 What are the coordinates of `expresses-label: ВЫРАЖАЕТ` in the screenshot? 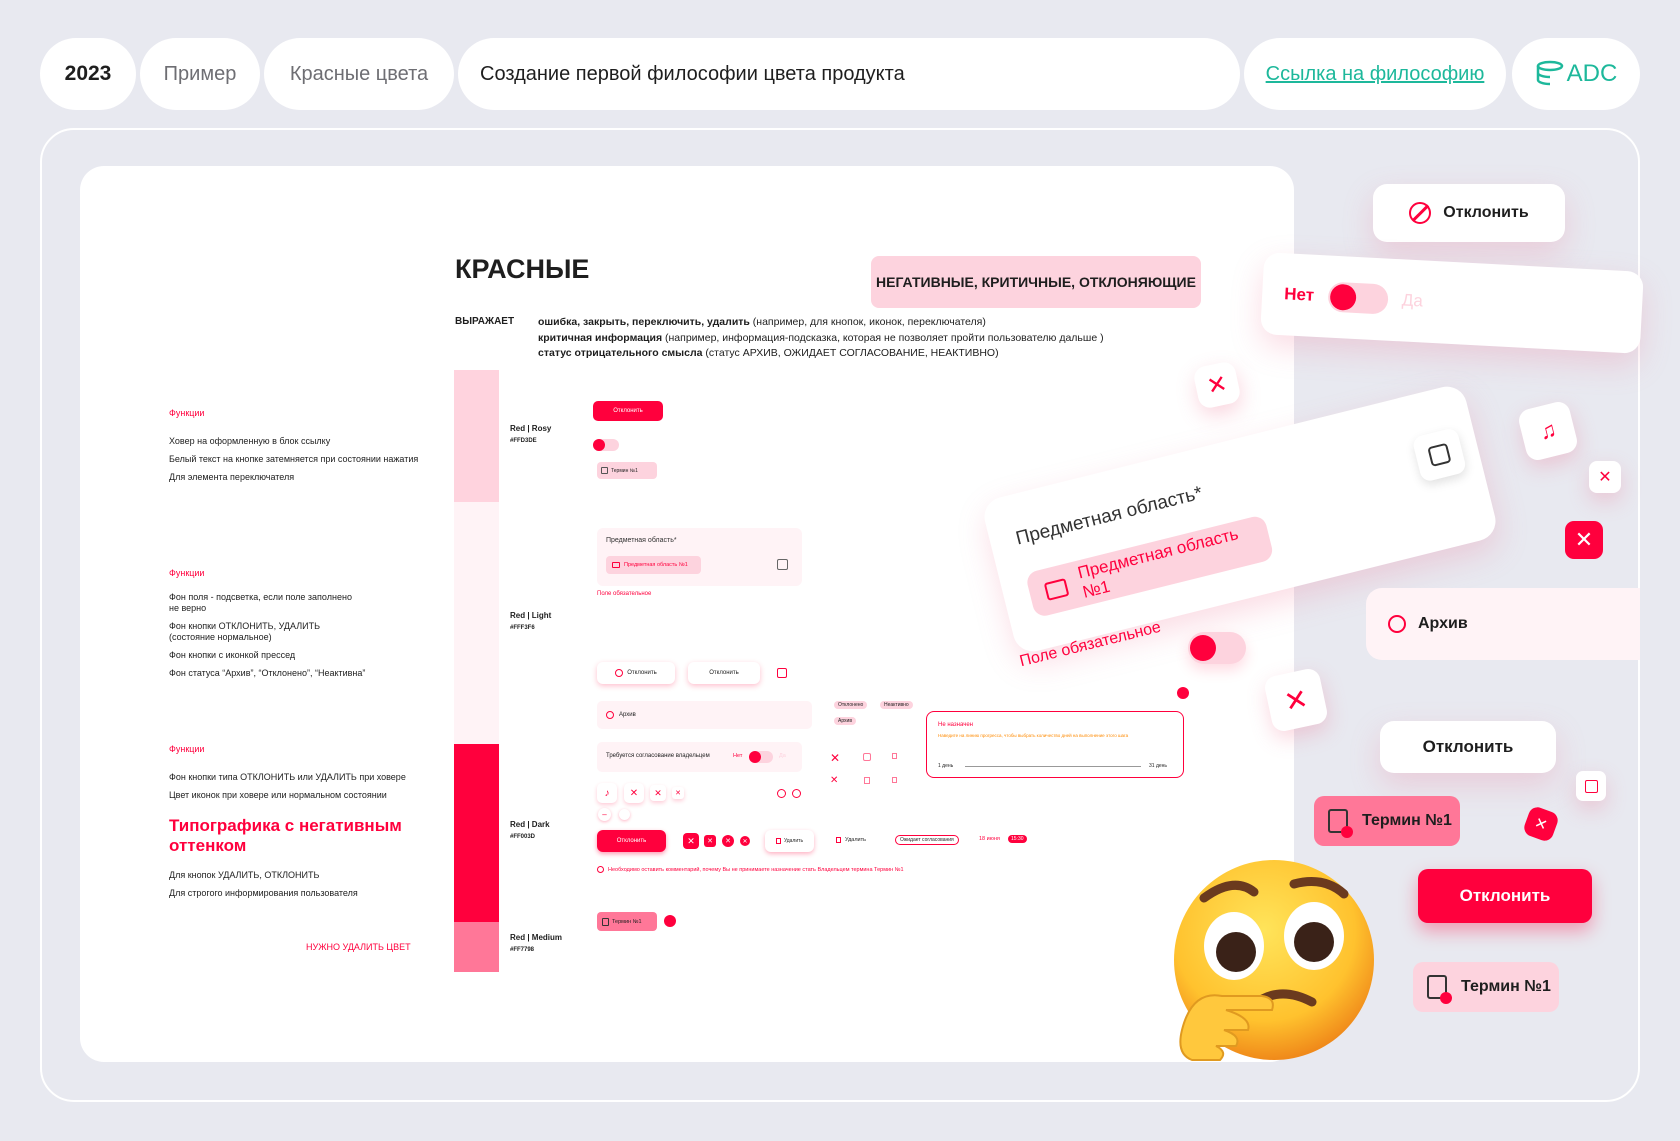 It's located at (485, 321).